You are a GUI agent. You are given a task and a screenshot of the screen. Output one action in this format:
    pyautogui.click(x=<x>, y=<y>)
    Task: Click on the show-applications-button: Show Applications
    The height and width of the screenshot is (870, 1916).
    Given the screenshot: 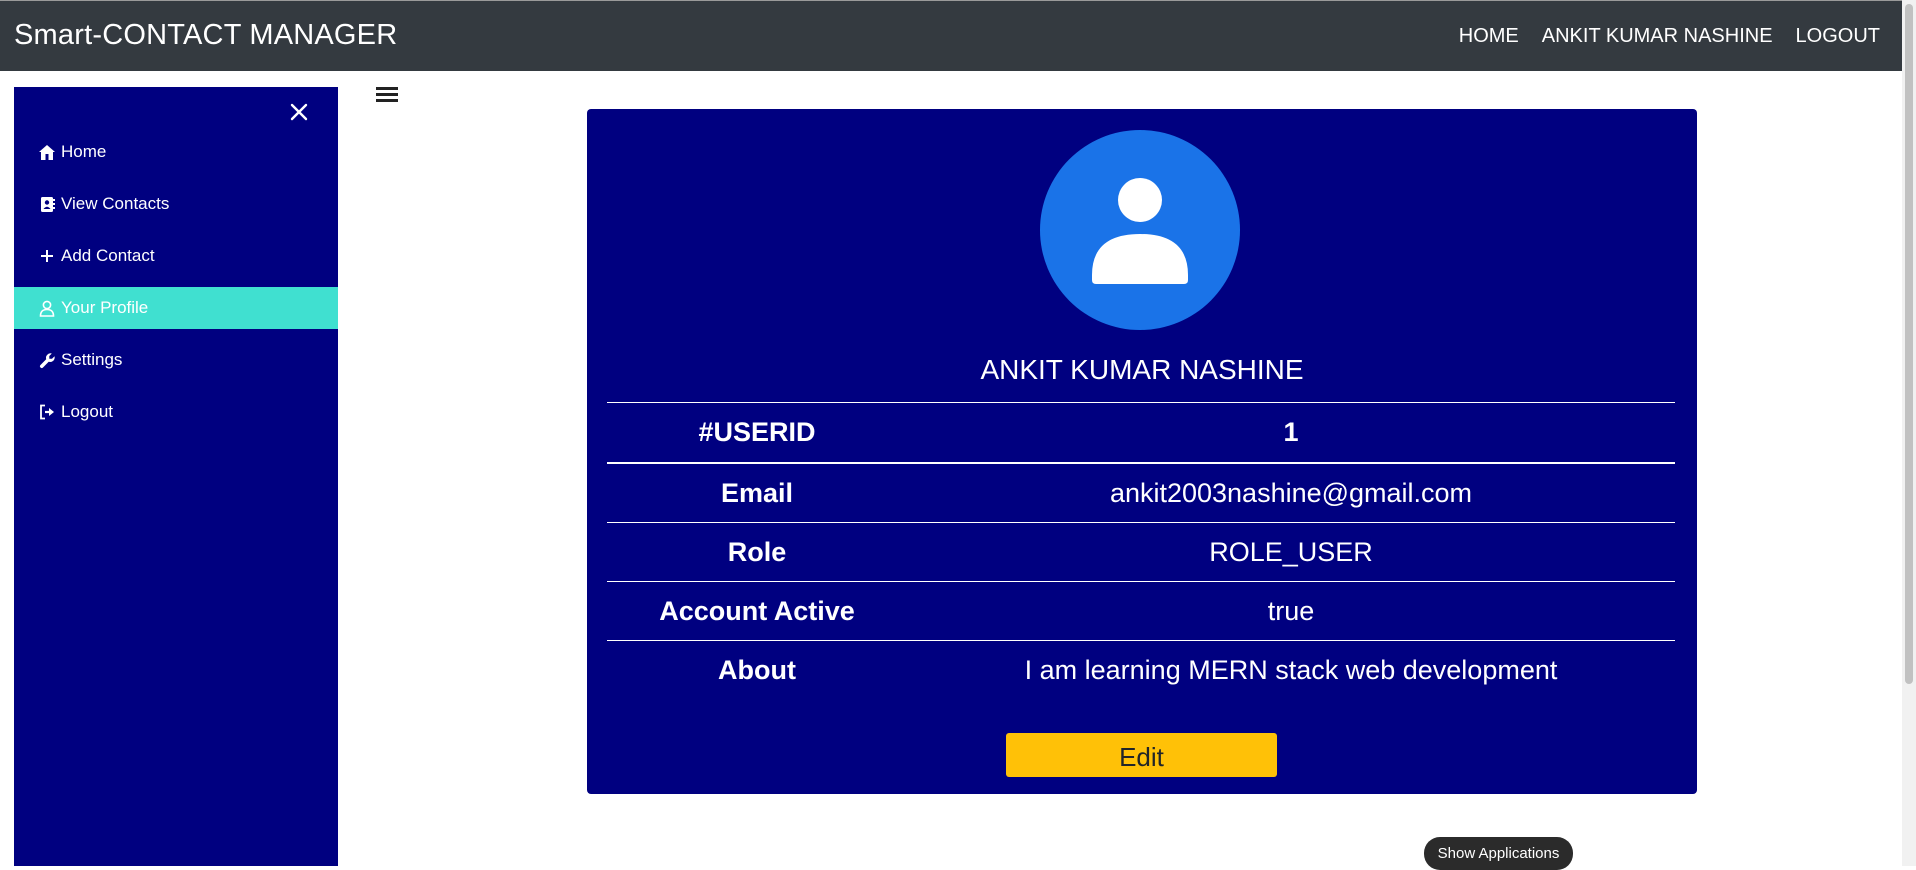 What is the action you would take?
    pyautogui.click(x=1498, y=853)
    